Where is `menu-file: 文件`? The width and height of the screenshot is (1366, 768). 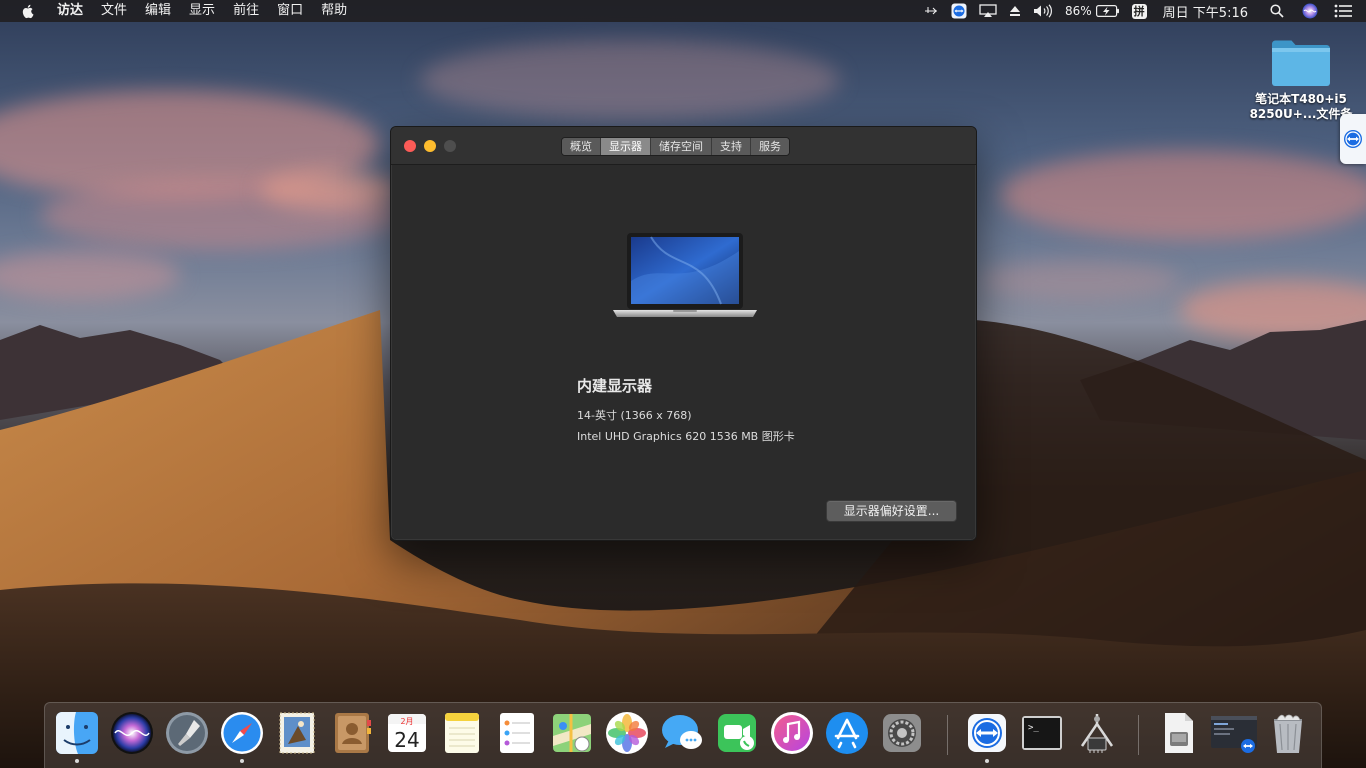
menu-file: 文件 is located at coordinates (114, 11).